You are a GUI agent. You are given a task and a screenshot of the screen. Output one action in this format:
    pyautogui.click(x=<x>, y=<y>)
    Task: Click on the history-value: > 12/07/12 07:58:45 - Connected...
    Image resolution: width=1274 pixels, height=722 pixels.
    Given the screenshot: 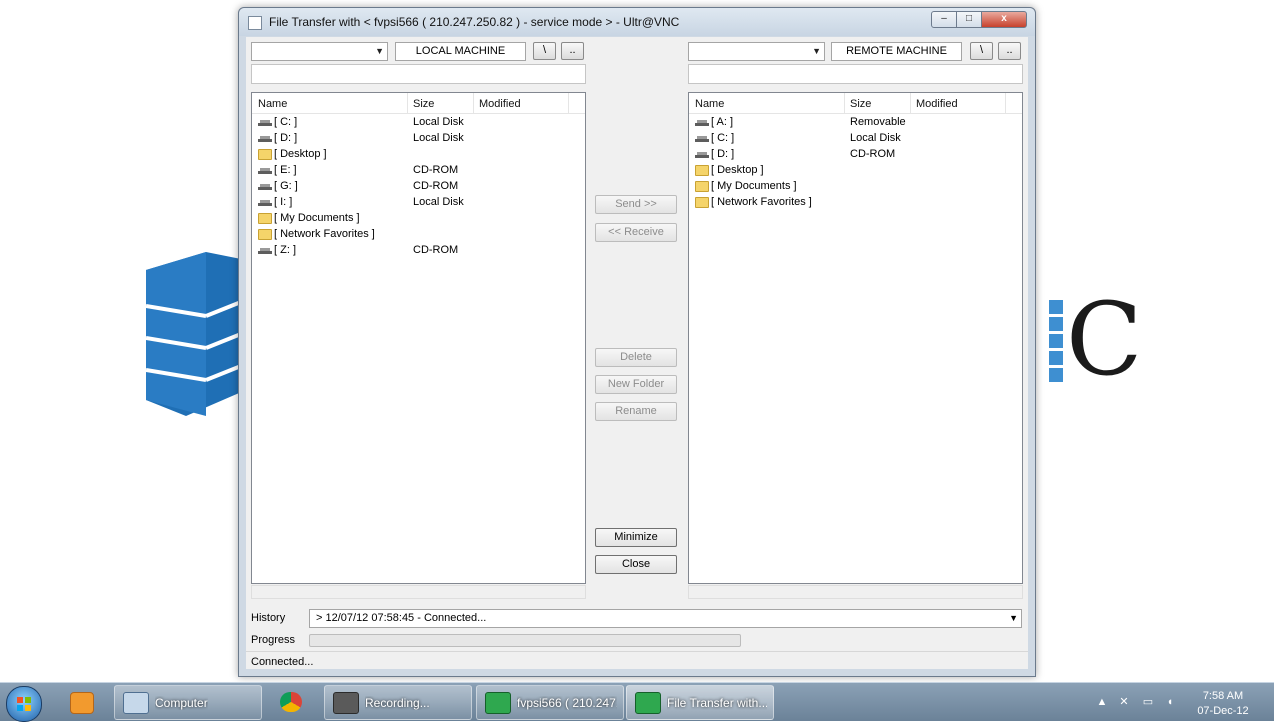 What is the action you would take?
    pyautogui.click(x=401, y=618)
    